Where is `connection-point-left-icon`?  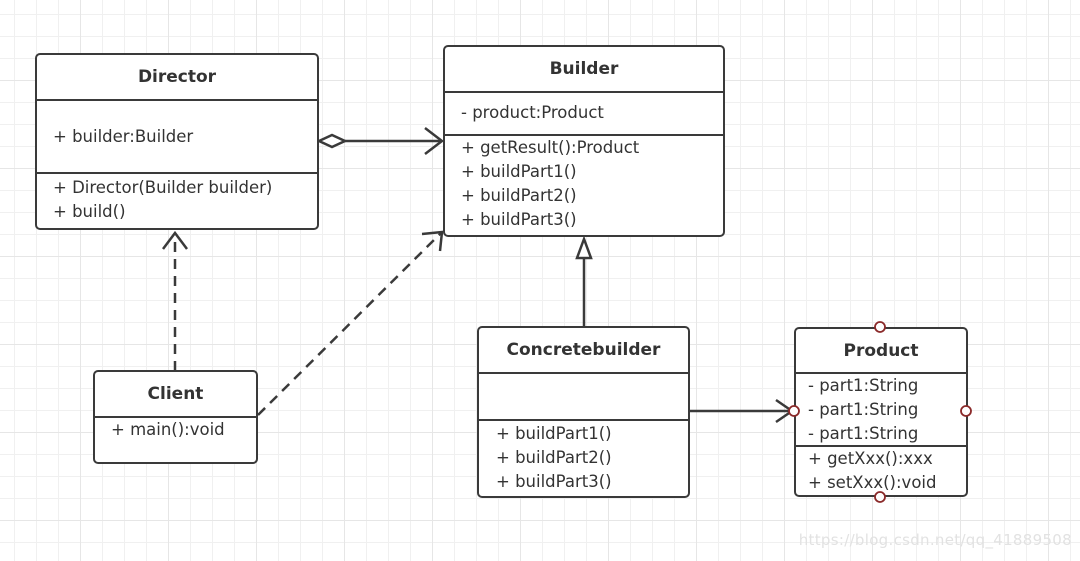
connection-point-left-icon is located at coordinates (794, 411).